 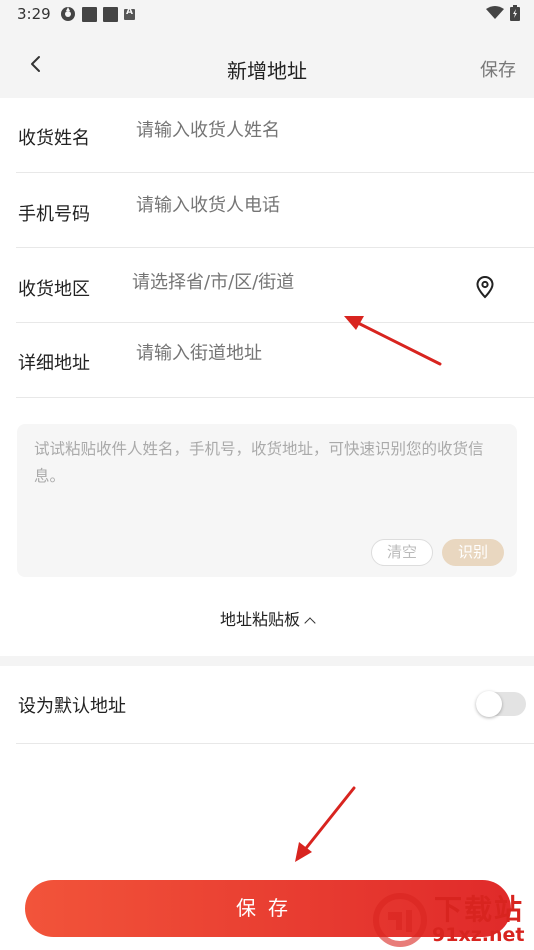 What do you see at coordinates (72, 706) in the screenshot?
I see `default-address-label: 设为默认地址` at bounding box center [72, 706].